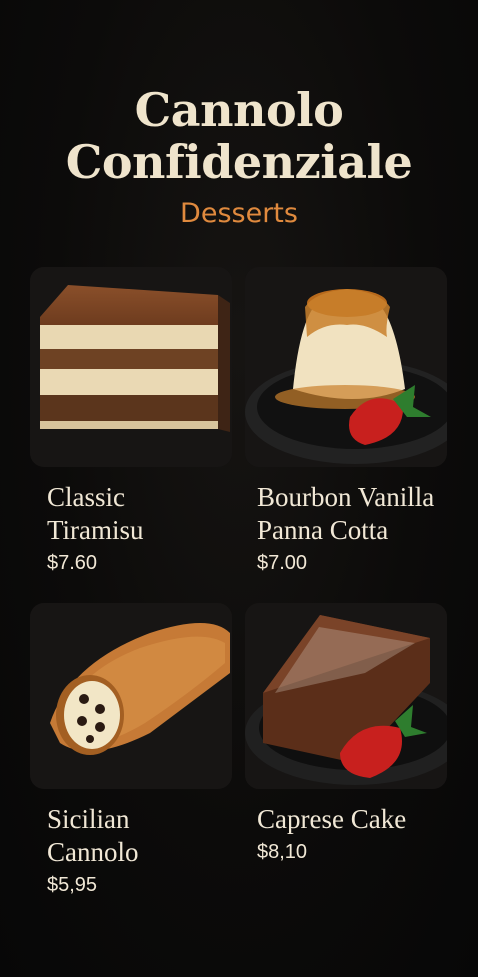 Image resolution: width=478 pixels, height=977 pixels. I want to click on caprese-cake-illustration, so click(346, 696).